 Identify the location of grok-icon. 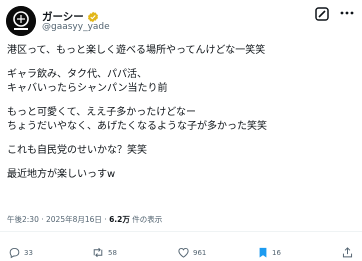
(322, 14).